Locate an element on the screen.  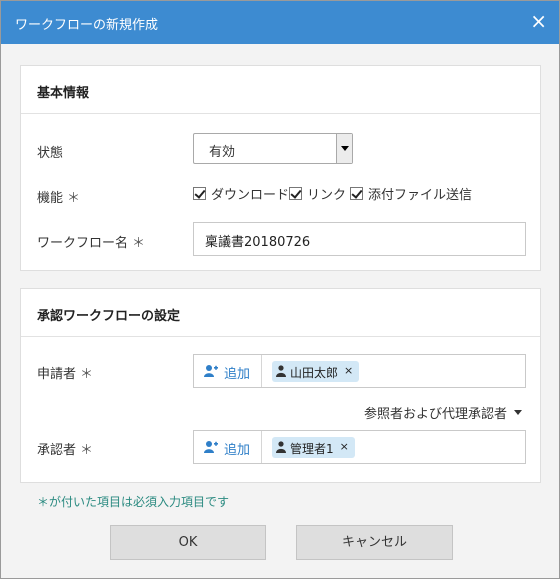
checkbox-link-label: リンク is located at coordinates (327, 195).